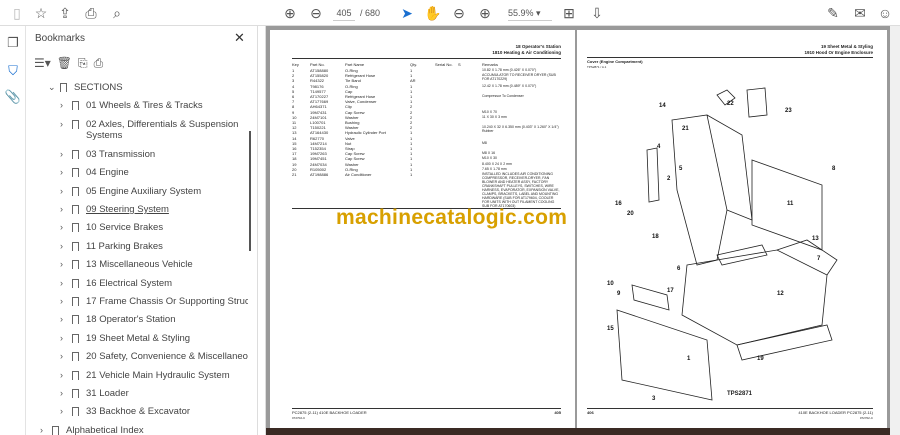 The width and height of the screenshot is (900, 435). I want to click on sign-icon: ✎, so click(833, 13).